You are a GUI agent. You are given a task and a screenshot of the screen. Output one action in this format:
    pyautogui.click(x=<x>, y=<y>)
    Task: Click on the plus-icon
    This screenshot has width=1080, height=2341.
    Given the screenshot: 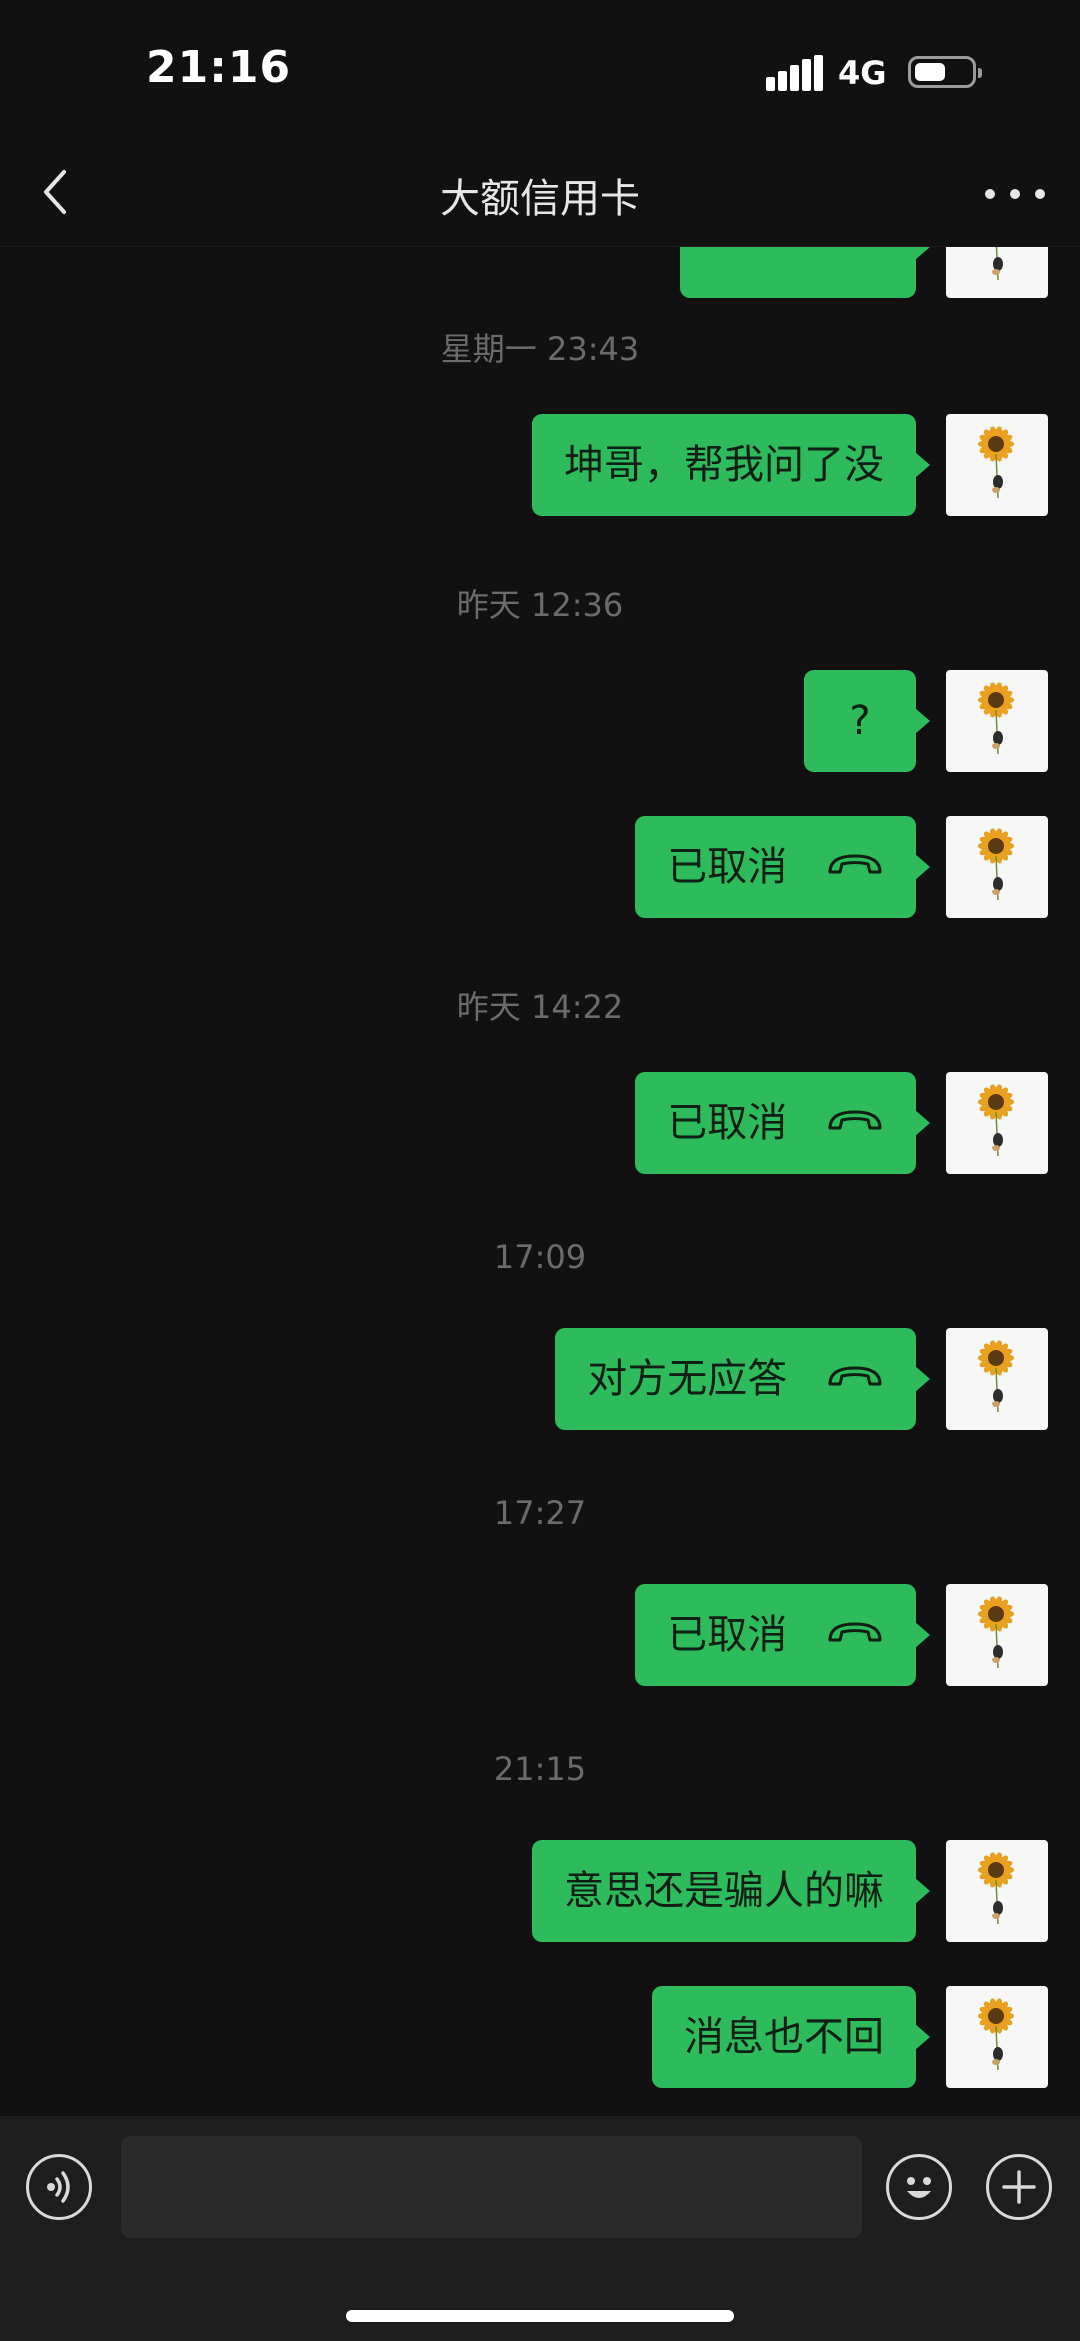 What is the action you would take?
    pyautogui.click(x=1019, y=2187)
    